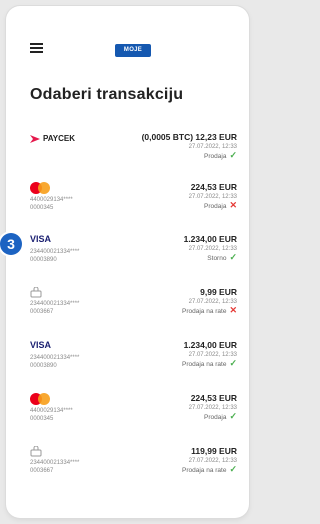 This screenshot has width=320, height=524. Describe the element at coordinates (214, 451) in the screenshot. I see `transaction-amount: 119,99 EUR` at that location.